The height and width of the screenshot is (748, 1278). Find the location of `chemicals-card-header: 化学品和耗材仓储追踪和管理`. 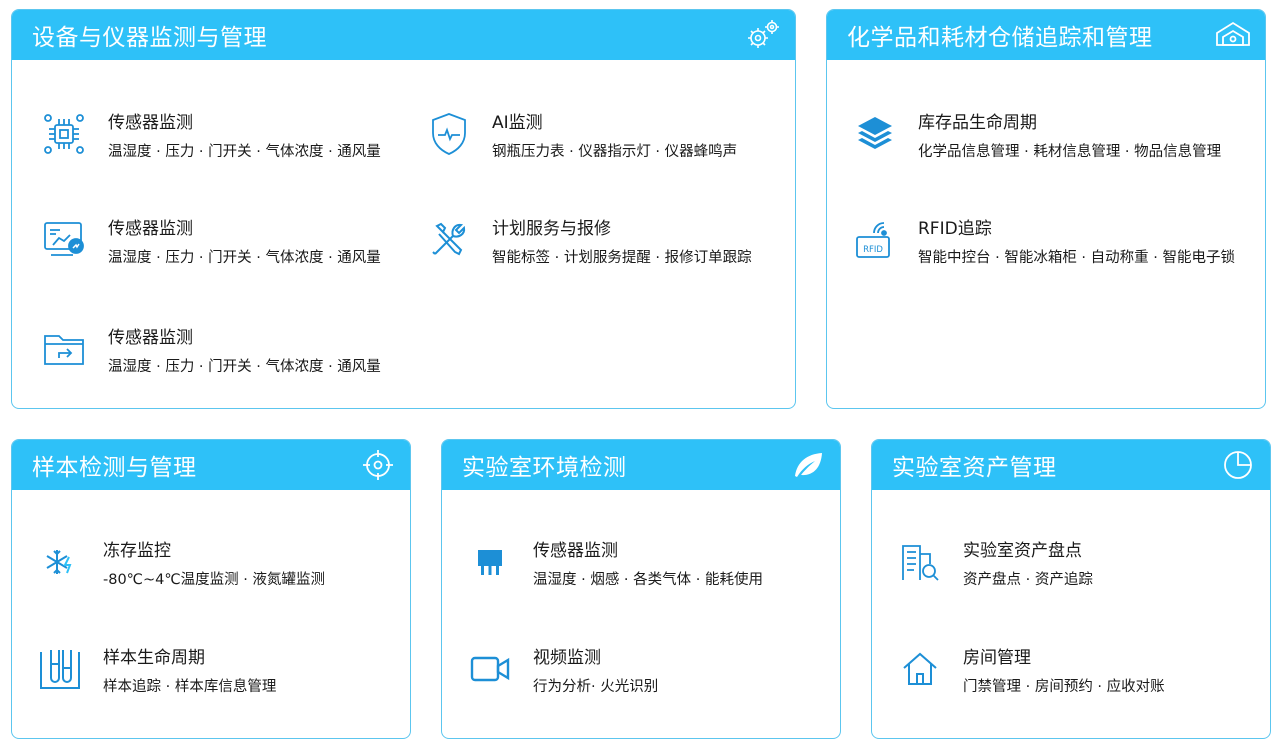

chemicals-card-header: 化学品和耗材仓储追踪和管理 is located at coordinates (1046, 35).